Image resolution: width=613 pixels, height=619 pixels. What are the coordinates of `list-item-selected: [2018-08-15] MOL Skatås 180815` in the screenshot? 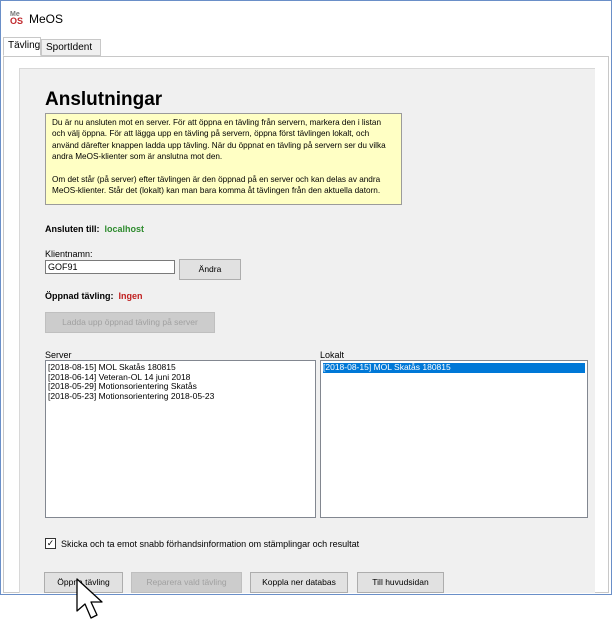 It's located at (454, 367).